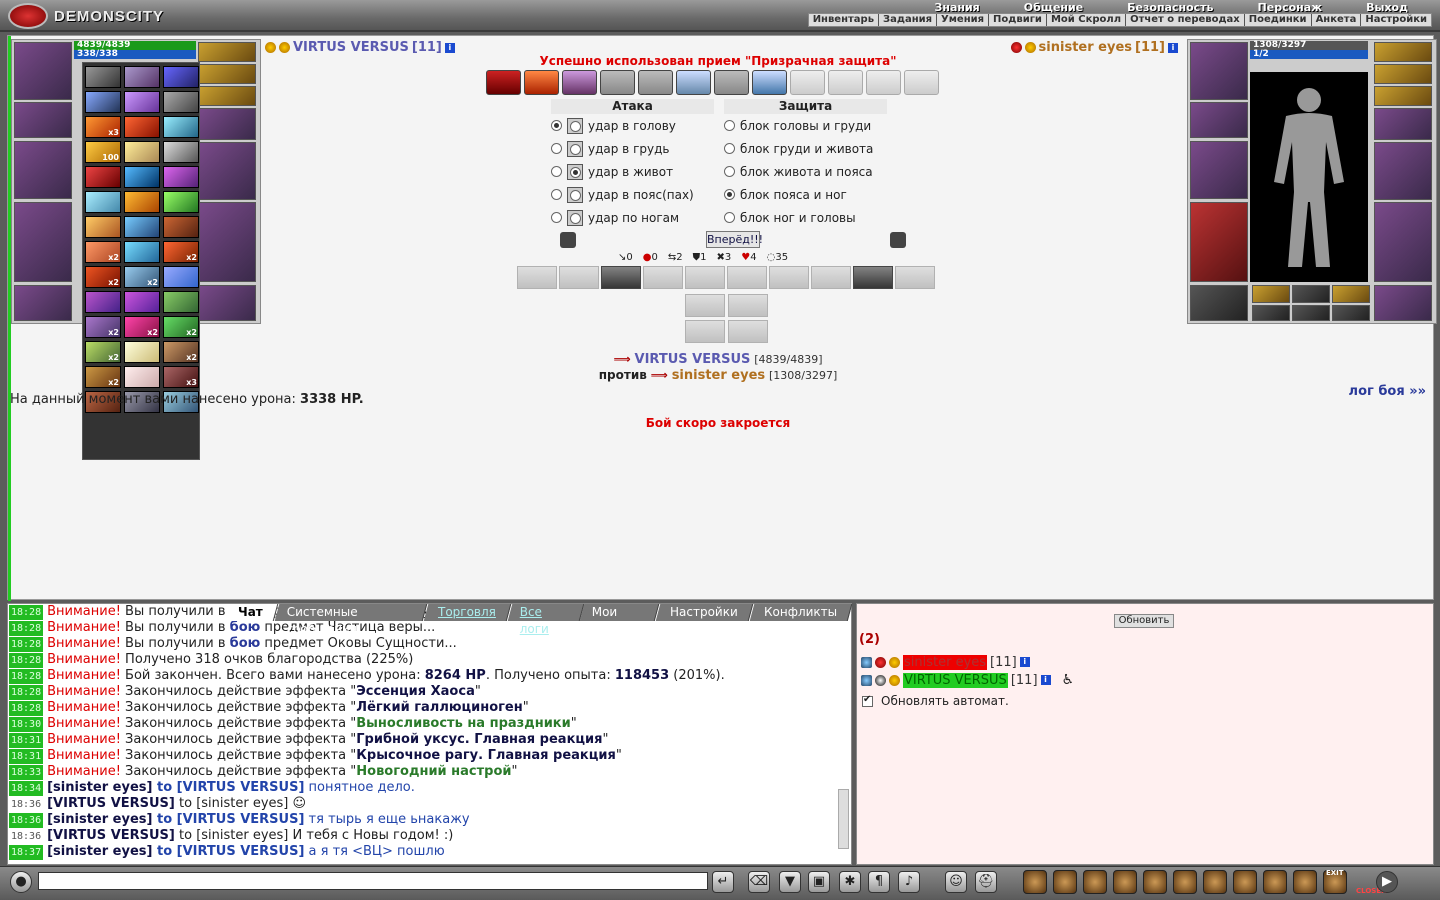 This screenshot has width=1440, height=900. I want to click on subnav-my-scroll: Мой Скролл, so click(1087, 20).